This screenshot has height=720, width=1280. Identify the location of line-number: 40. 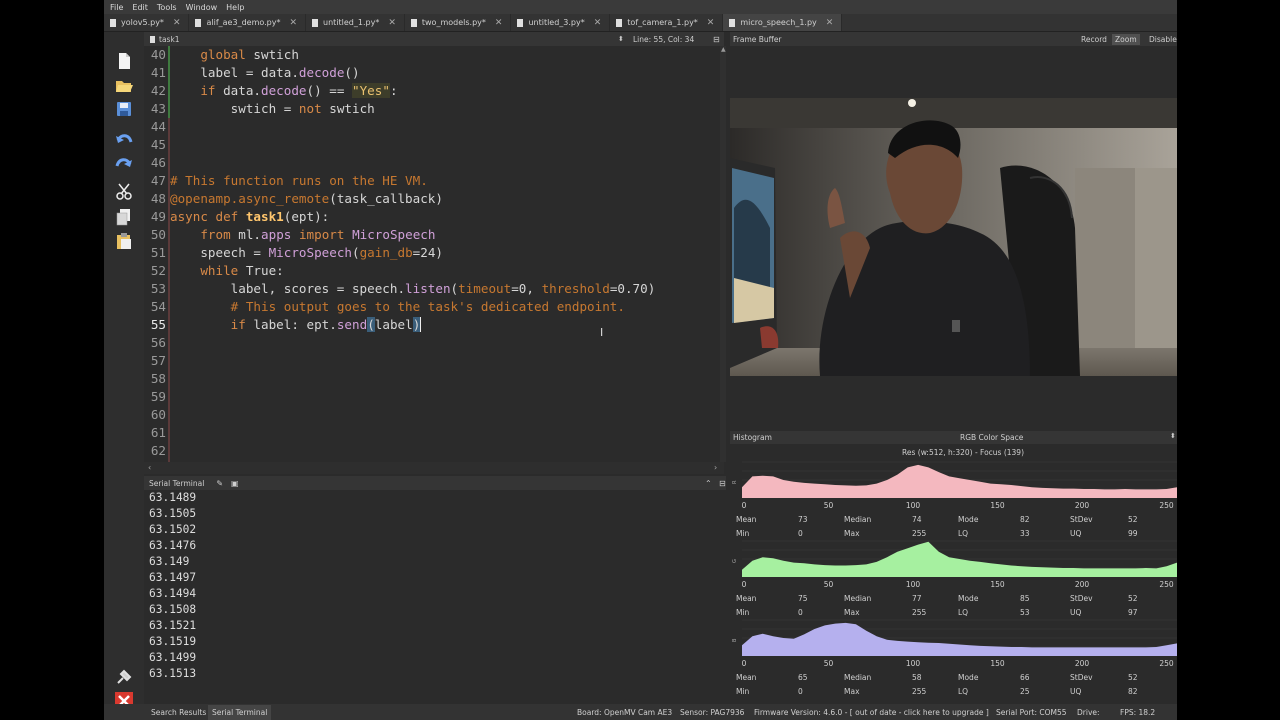
(158, 54).